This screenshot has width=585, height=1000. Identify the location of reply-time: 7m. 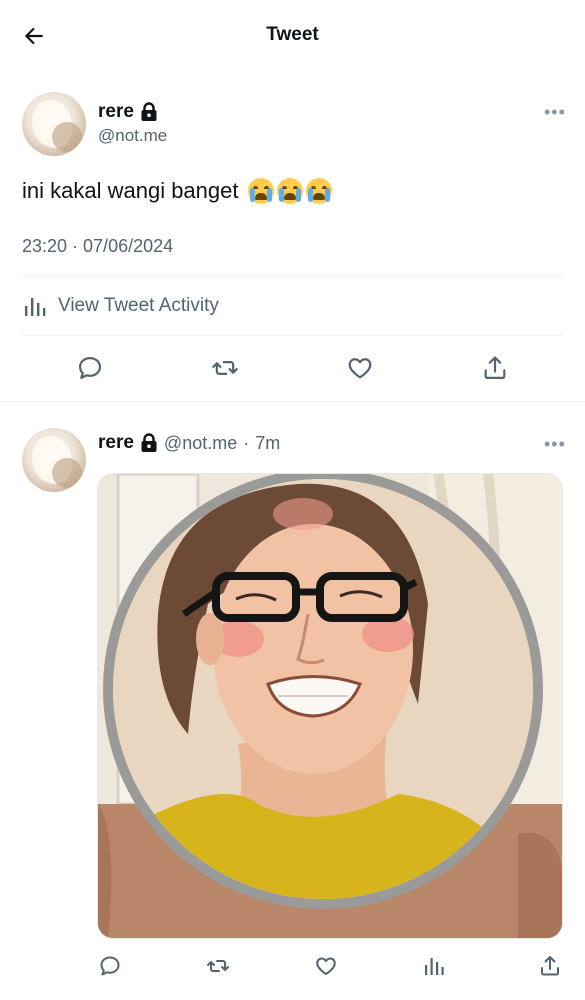
(267, 443).